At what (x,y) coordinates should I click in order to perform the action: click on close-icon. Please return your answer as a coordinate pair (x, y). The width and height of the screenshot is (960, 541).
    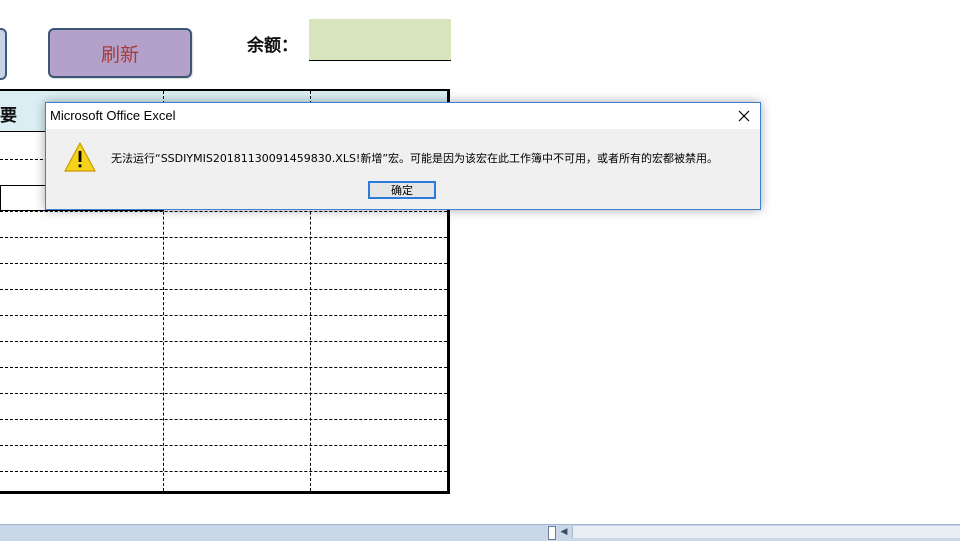
    Looking at the image, I should click on (744, 116).